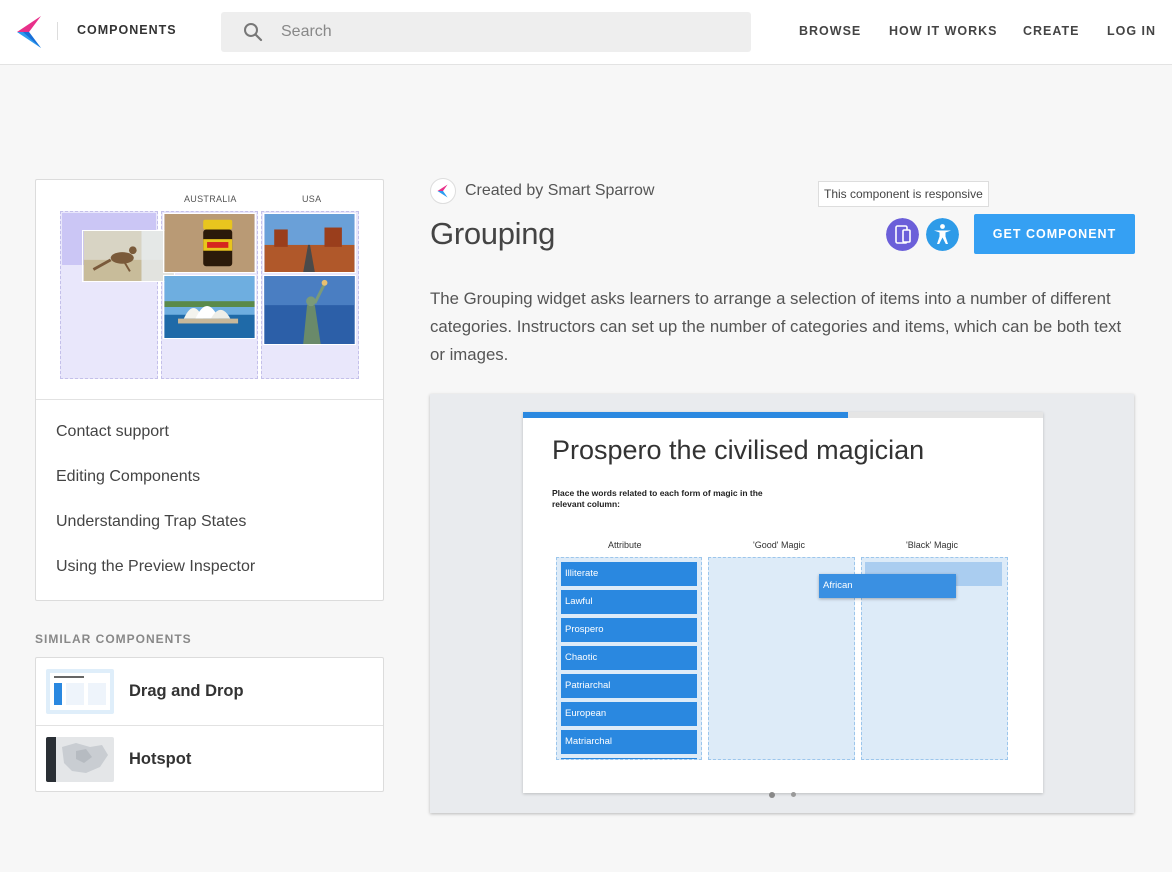 This screenshot has width=1172, height=872. I want to click on get-component-button: GET COMPONENT, so click(1054, 234).